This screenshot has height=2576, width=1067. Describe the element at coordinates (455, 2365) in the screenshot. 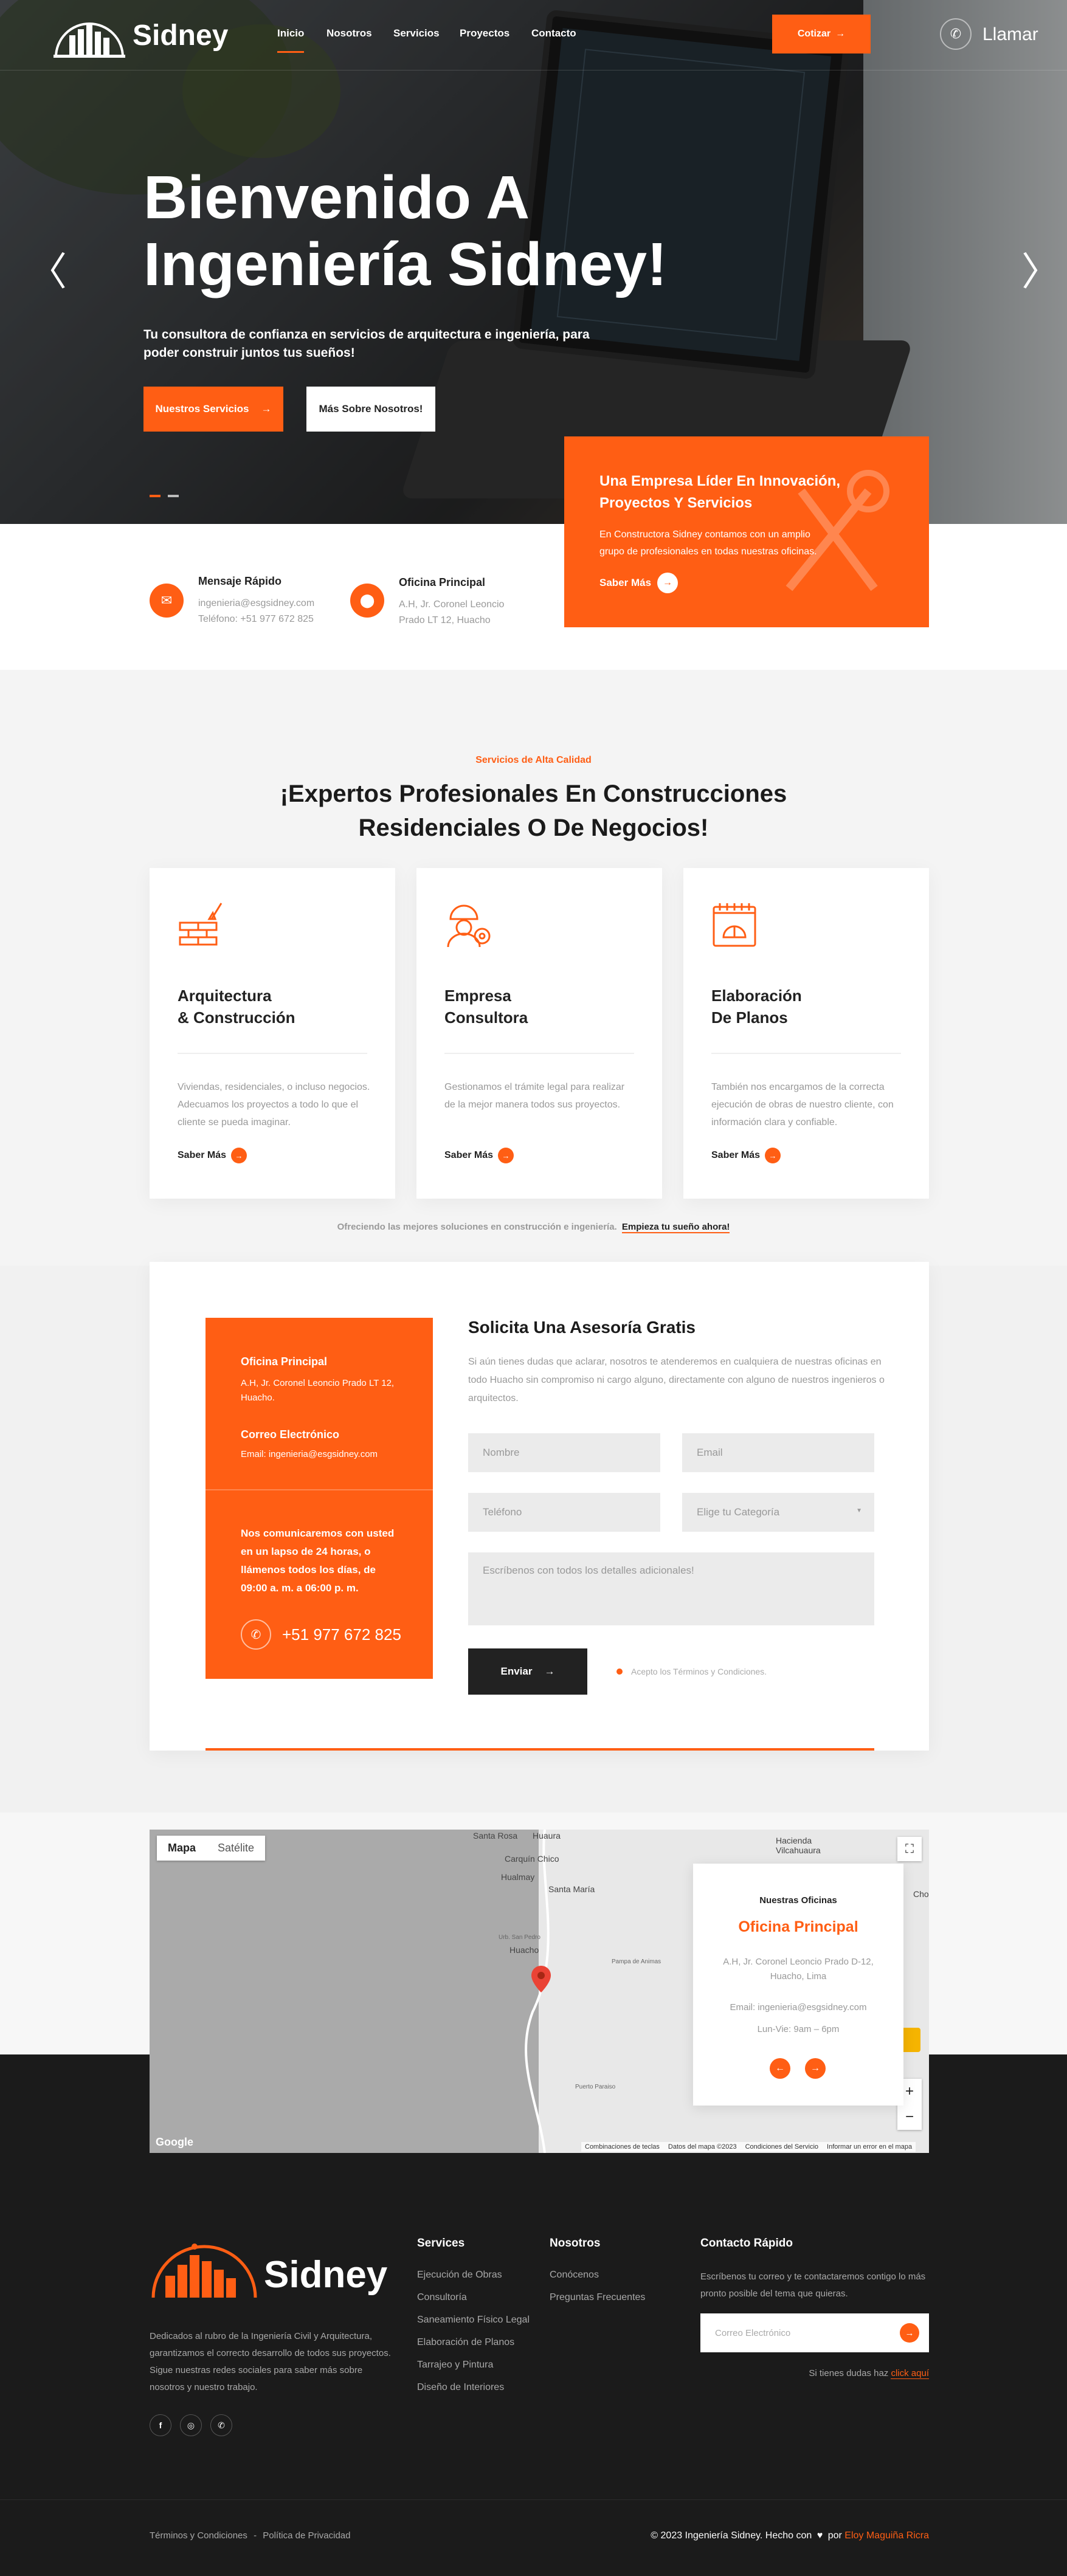

I see `footer-link: Tarrajeo y Pintura` at that location.